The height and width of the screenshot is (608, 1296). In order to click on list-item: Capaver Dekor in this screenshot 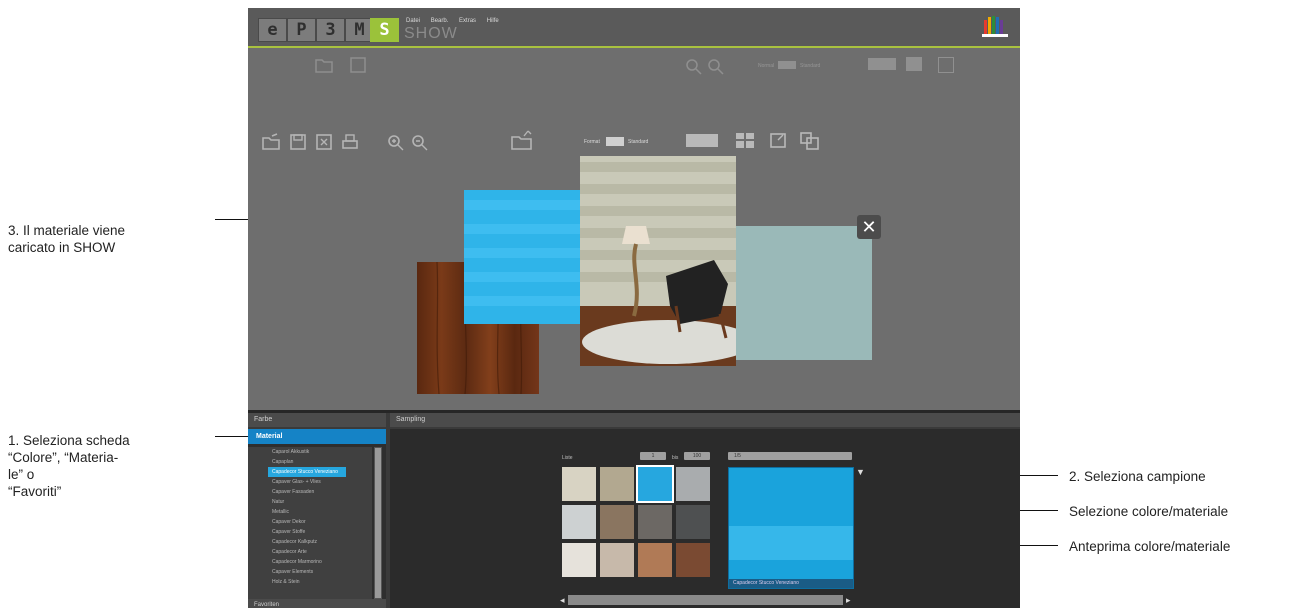, I will do `click(310, 522)`.